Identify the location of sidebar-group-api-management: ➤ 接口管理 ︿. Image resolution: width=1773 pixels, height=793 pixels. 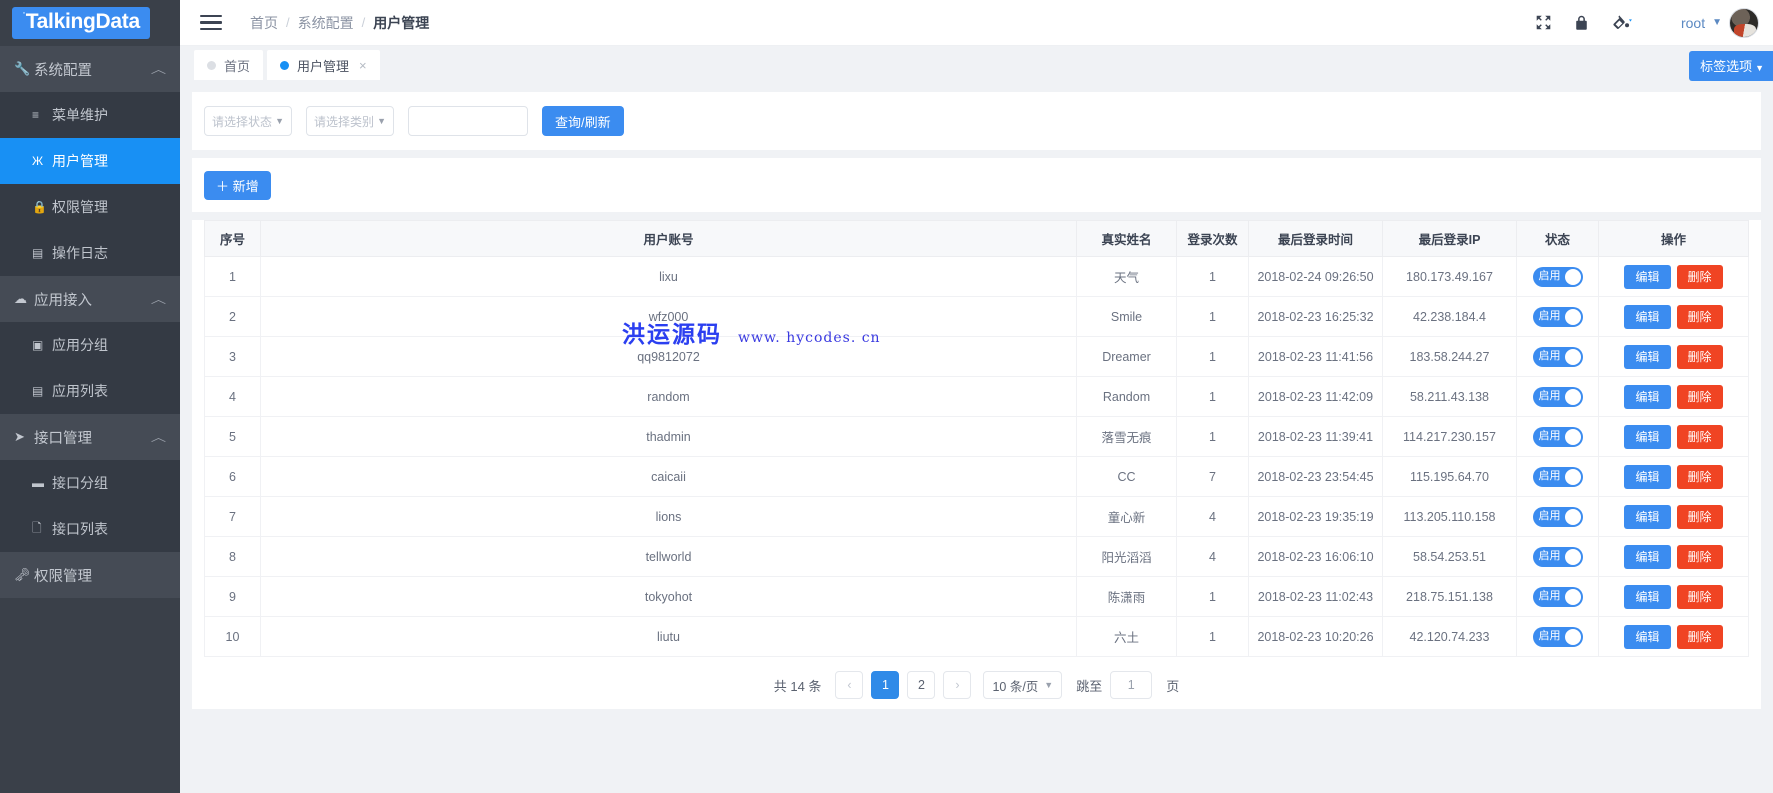
(90, 437).